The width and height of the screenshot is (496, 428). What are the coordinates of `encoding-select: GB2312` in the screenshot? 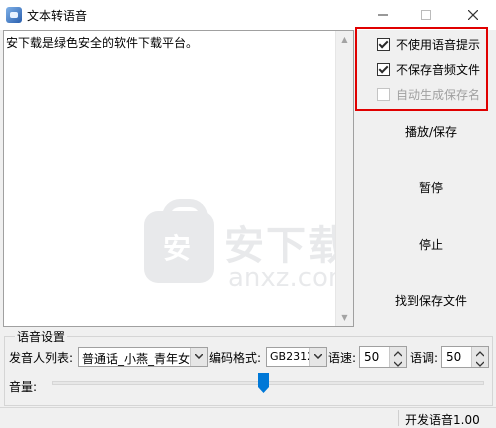 It's located at (296, 357).